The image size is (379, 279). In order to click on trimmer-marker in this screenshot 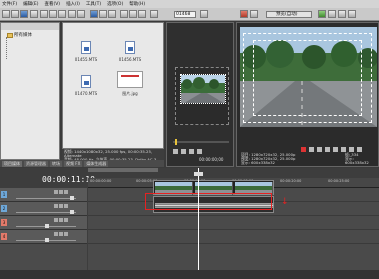, I will do `click(176, 142)`.